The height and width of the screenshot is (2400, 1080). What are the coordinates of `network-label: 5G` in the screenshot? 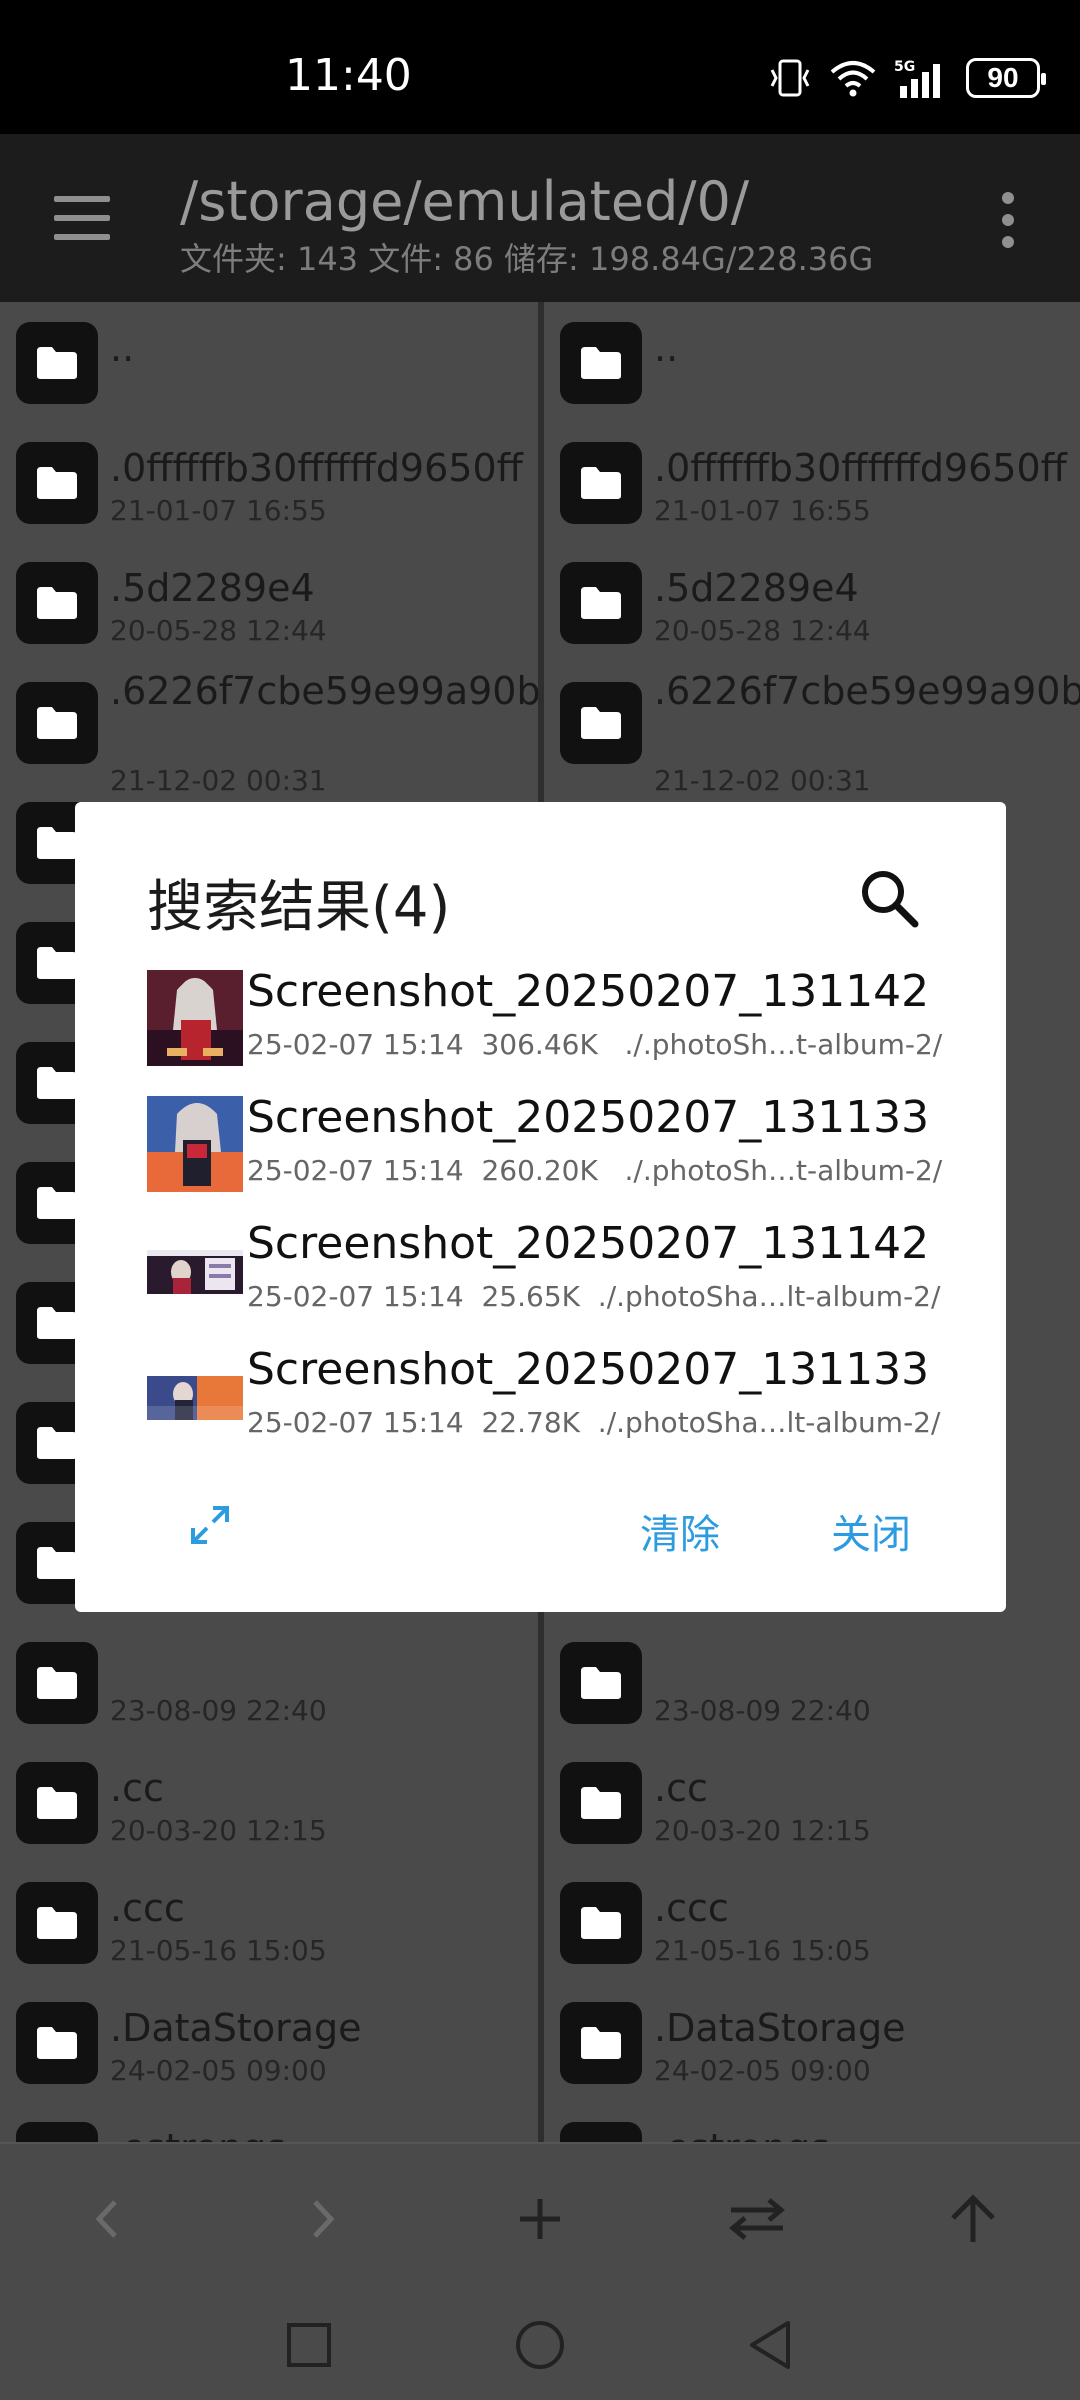 It's located at (904, 67).